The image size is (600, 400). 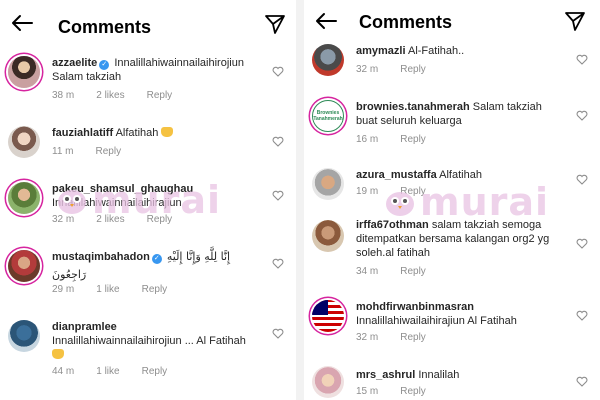 What do you see at coordinates (179, 63) in the screenshot?
I see `comment-body: Innalillahiwainnailaihirojiun` at bounding box center [179, 63].